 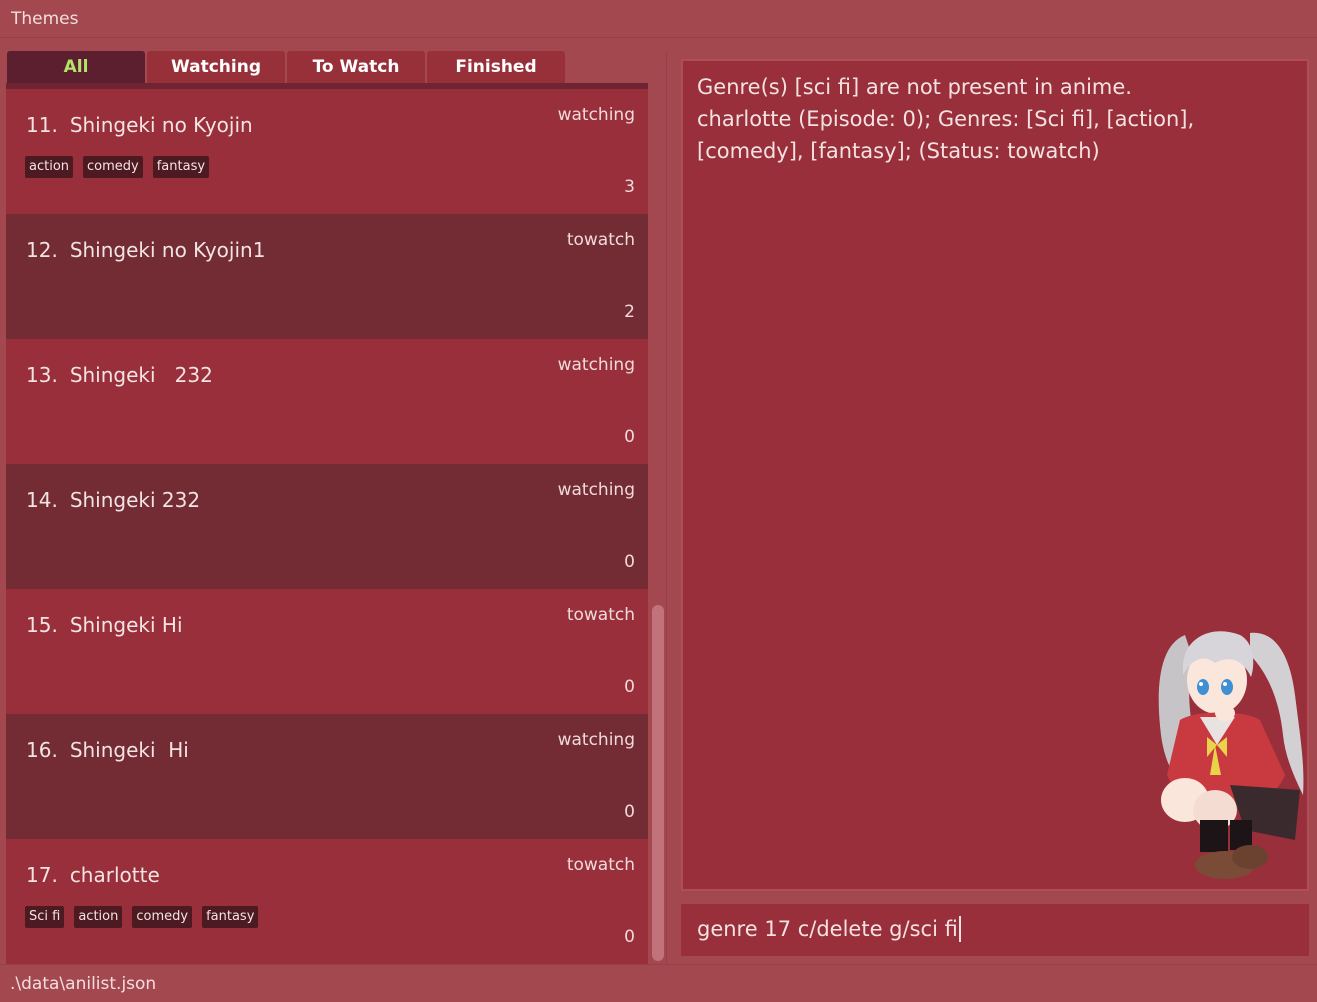 What do you see at coordinates (83, 984) in the screenshot?
I see `data-file-path: .\data\anilist.json` at bounding box center [83, 984].